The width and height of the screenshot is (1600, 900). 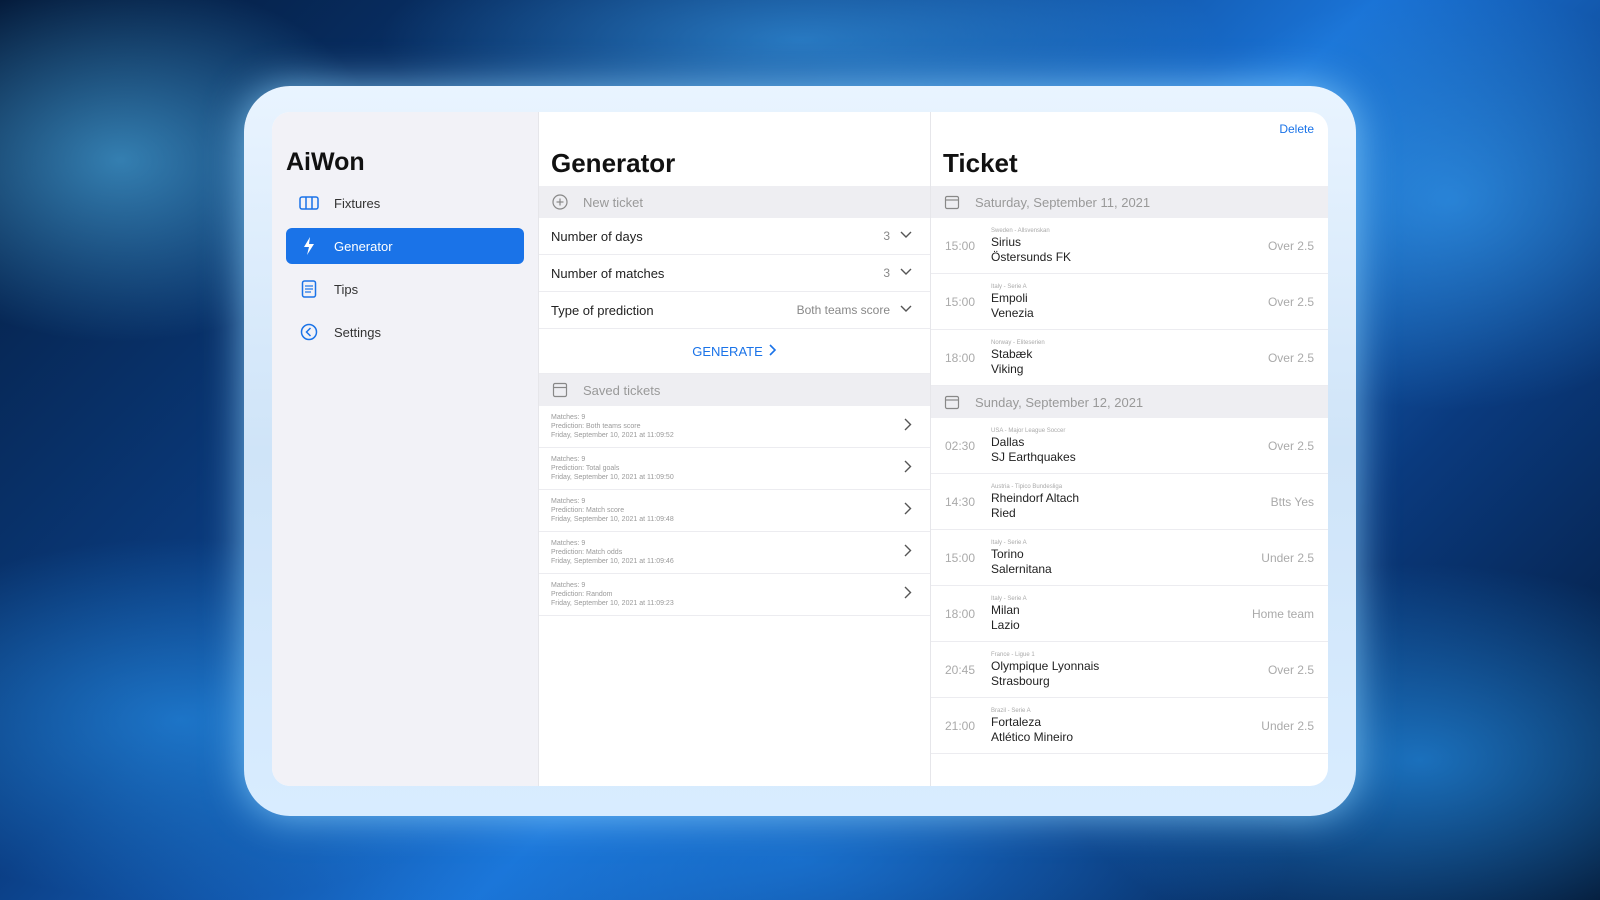 I want to click on sidebar-item-fixtures: Fixtures, so click(x=405, y=203).